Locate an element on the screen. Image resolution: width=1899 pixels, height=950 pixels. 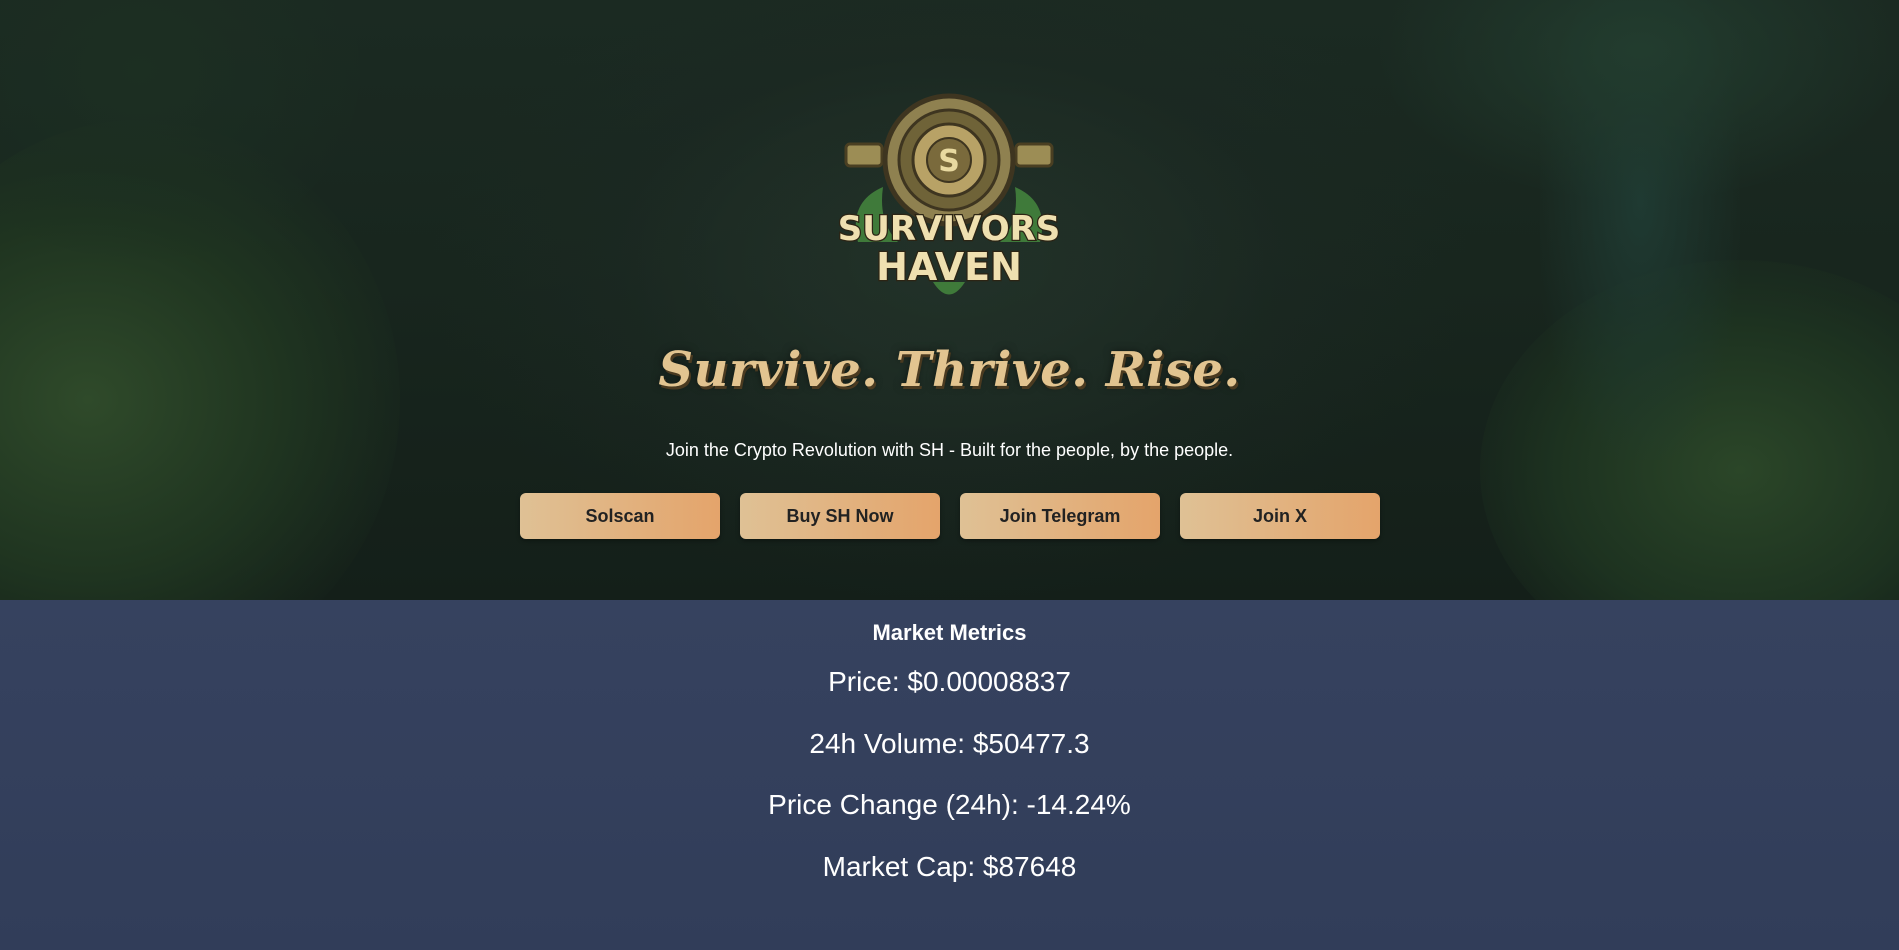
logo-line1: SURVIVORS is located at coordinates (949, 229).